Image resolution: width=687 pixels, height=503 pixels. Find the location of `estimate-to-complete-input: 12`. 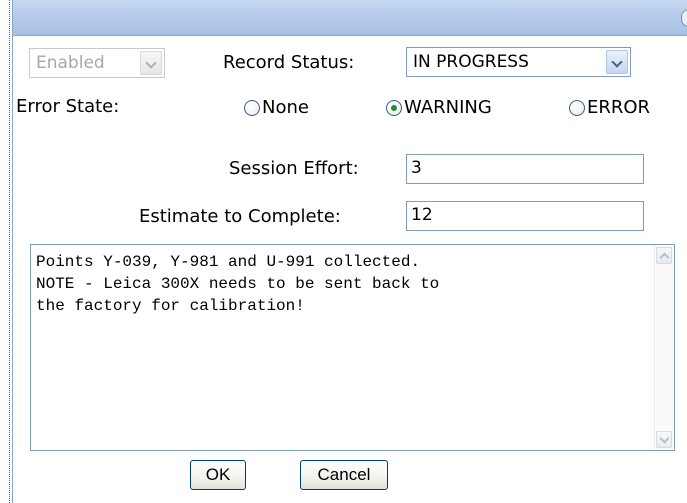

estimate-to-complete-input: 12 is located at coordinates (525, 216).